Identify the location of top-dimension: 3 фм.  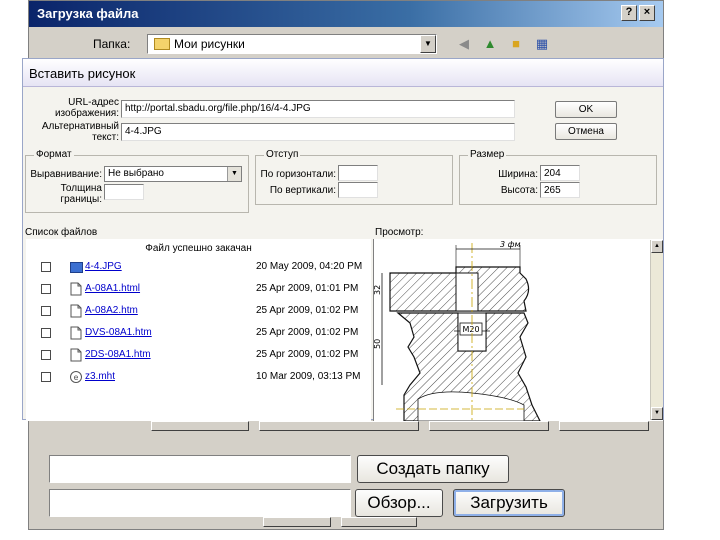
(510, 244).